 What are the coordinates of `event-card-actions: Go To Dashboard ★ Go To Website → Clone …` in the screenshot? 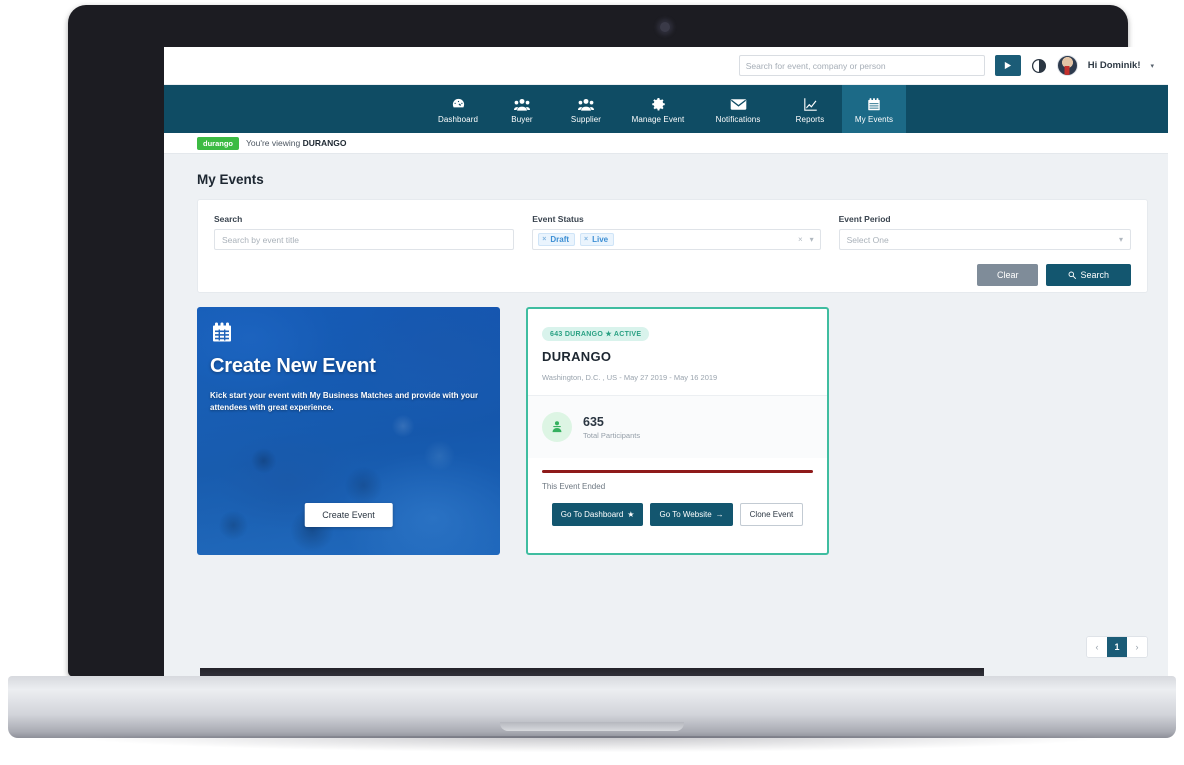 It's located at (677, 508).